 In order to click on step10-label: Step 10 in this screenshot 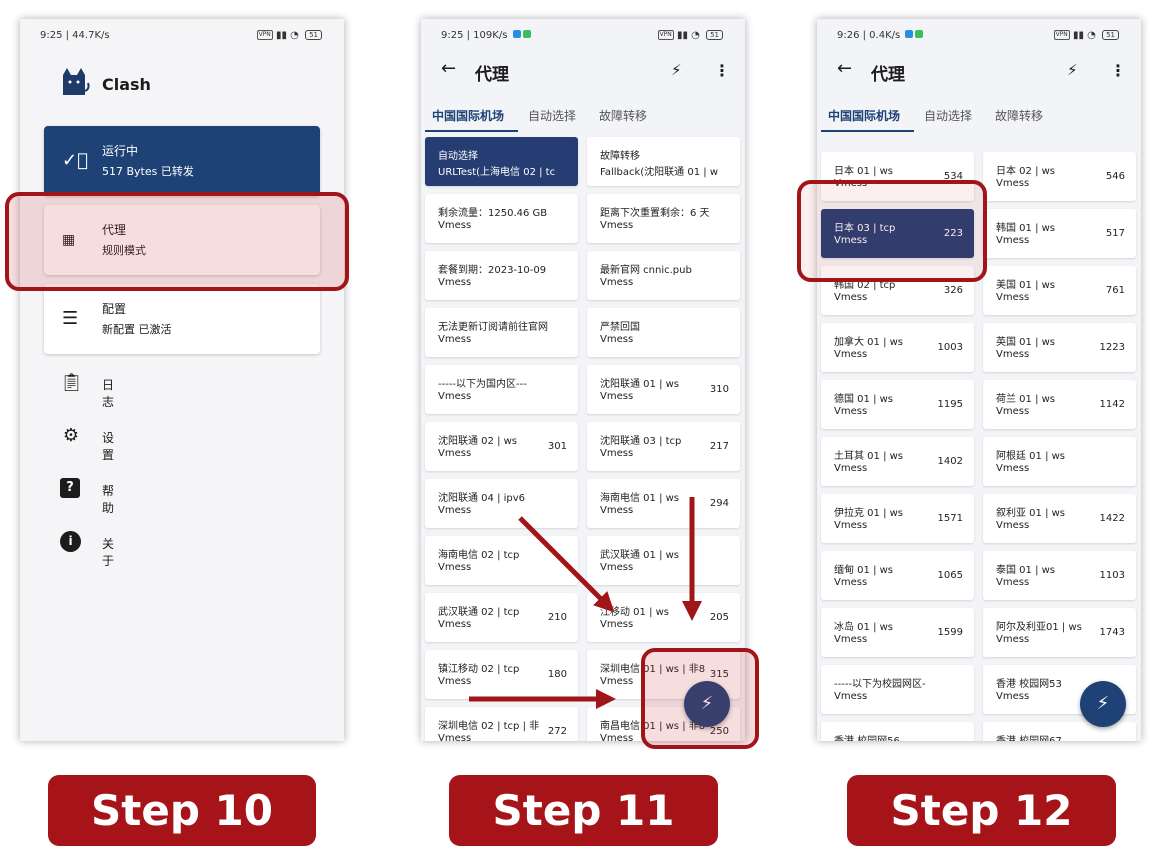, I will do `click(182, 810)`.